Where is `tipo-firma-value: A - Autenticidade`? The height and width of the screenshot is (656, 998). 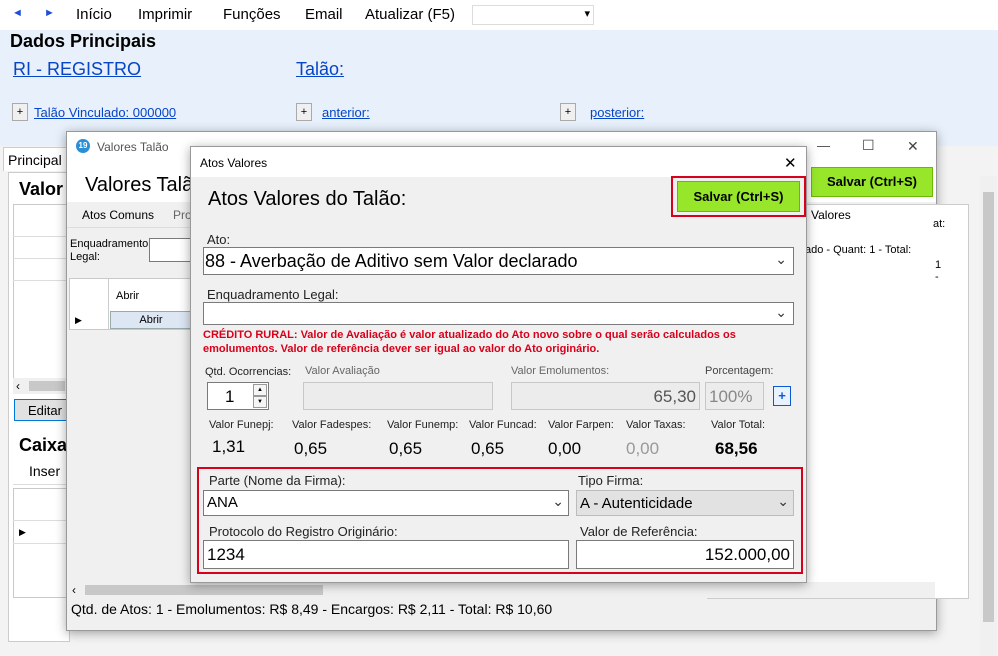 tipo-firma-value: A - Autenticidade is located at coordinates (636, 503).